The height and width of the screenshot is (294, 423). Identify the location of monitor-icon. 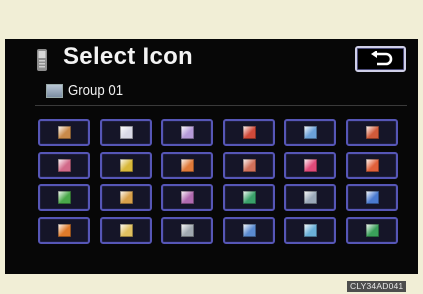
(310, 197).